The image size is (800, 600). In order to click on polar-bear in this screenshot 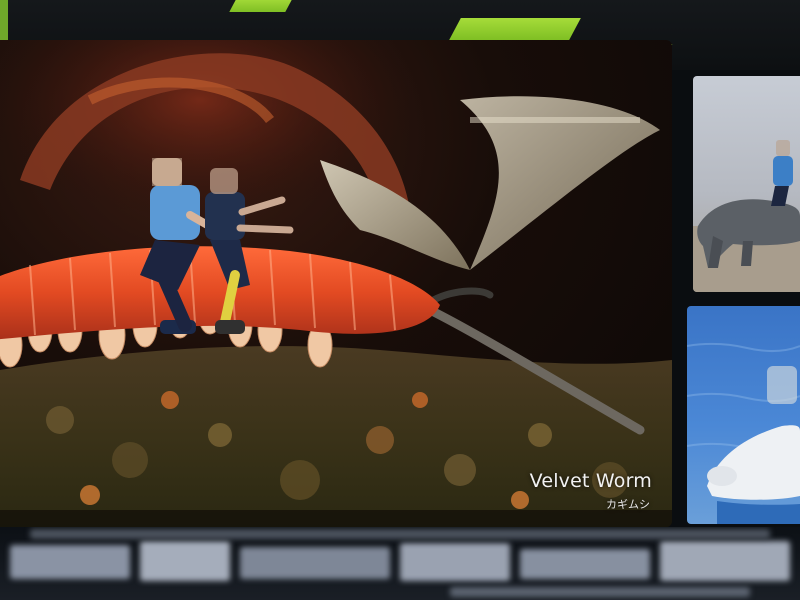, I will do `click(753, 462)`.